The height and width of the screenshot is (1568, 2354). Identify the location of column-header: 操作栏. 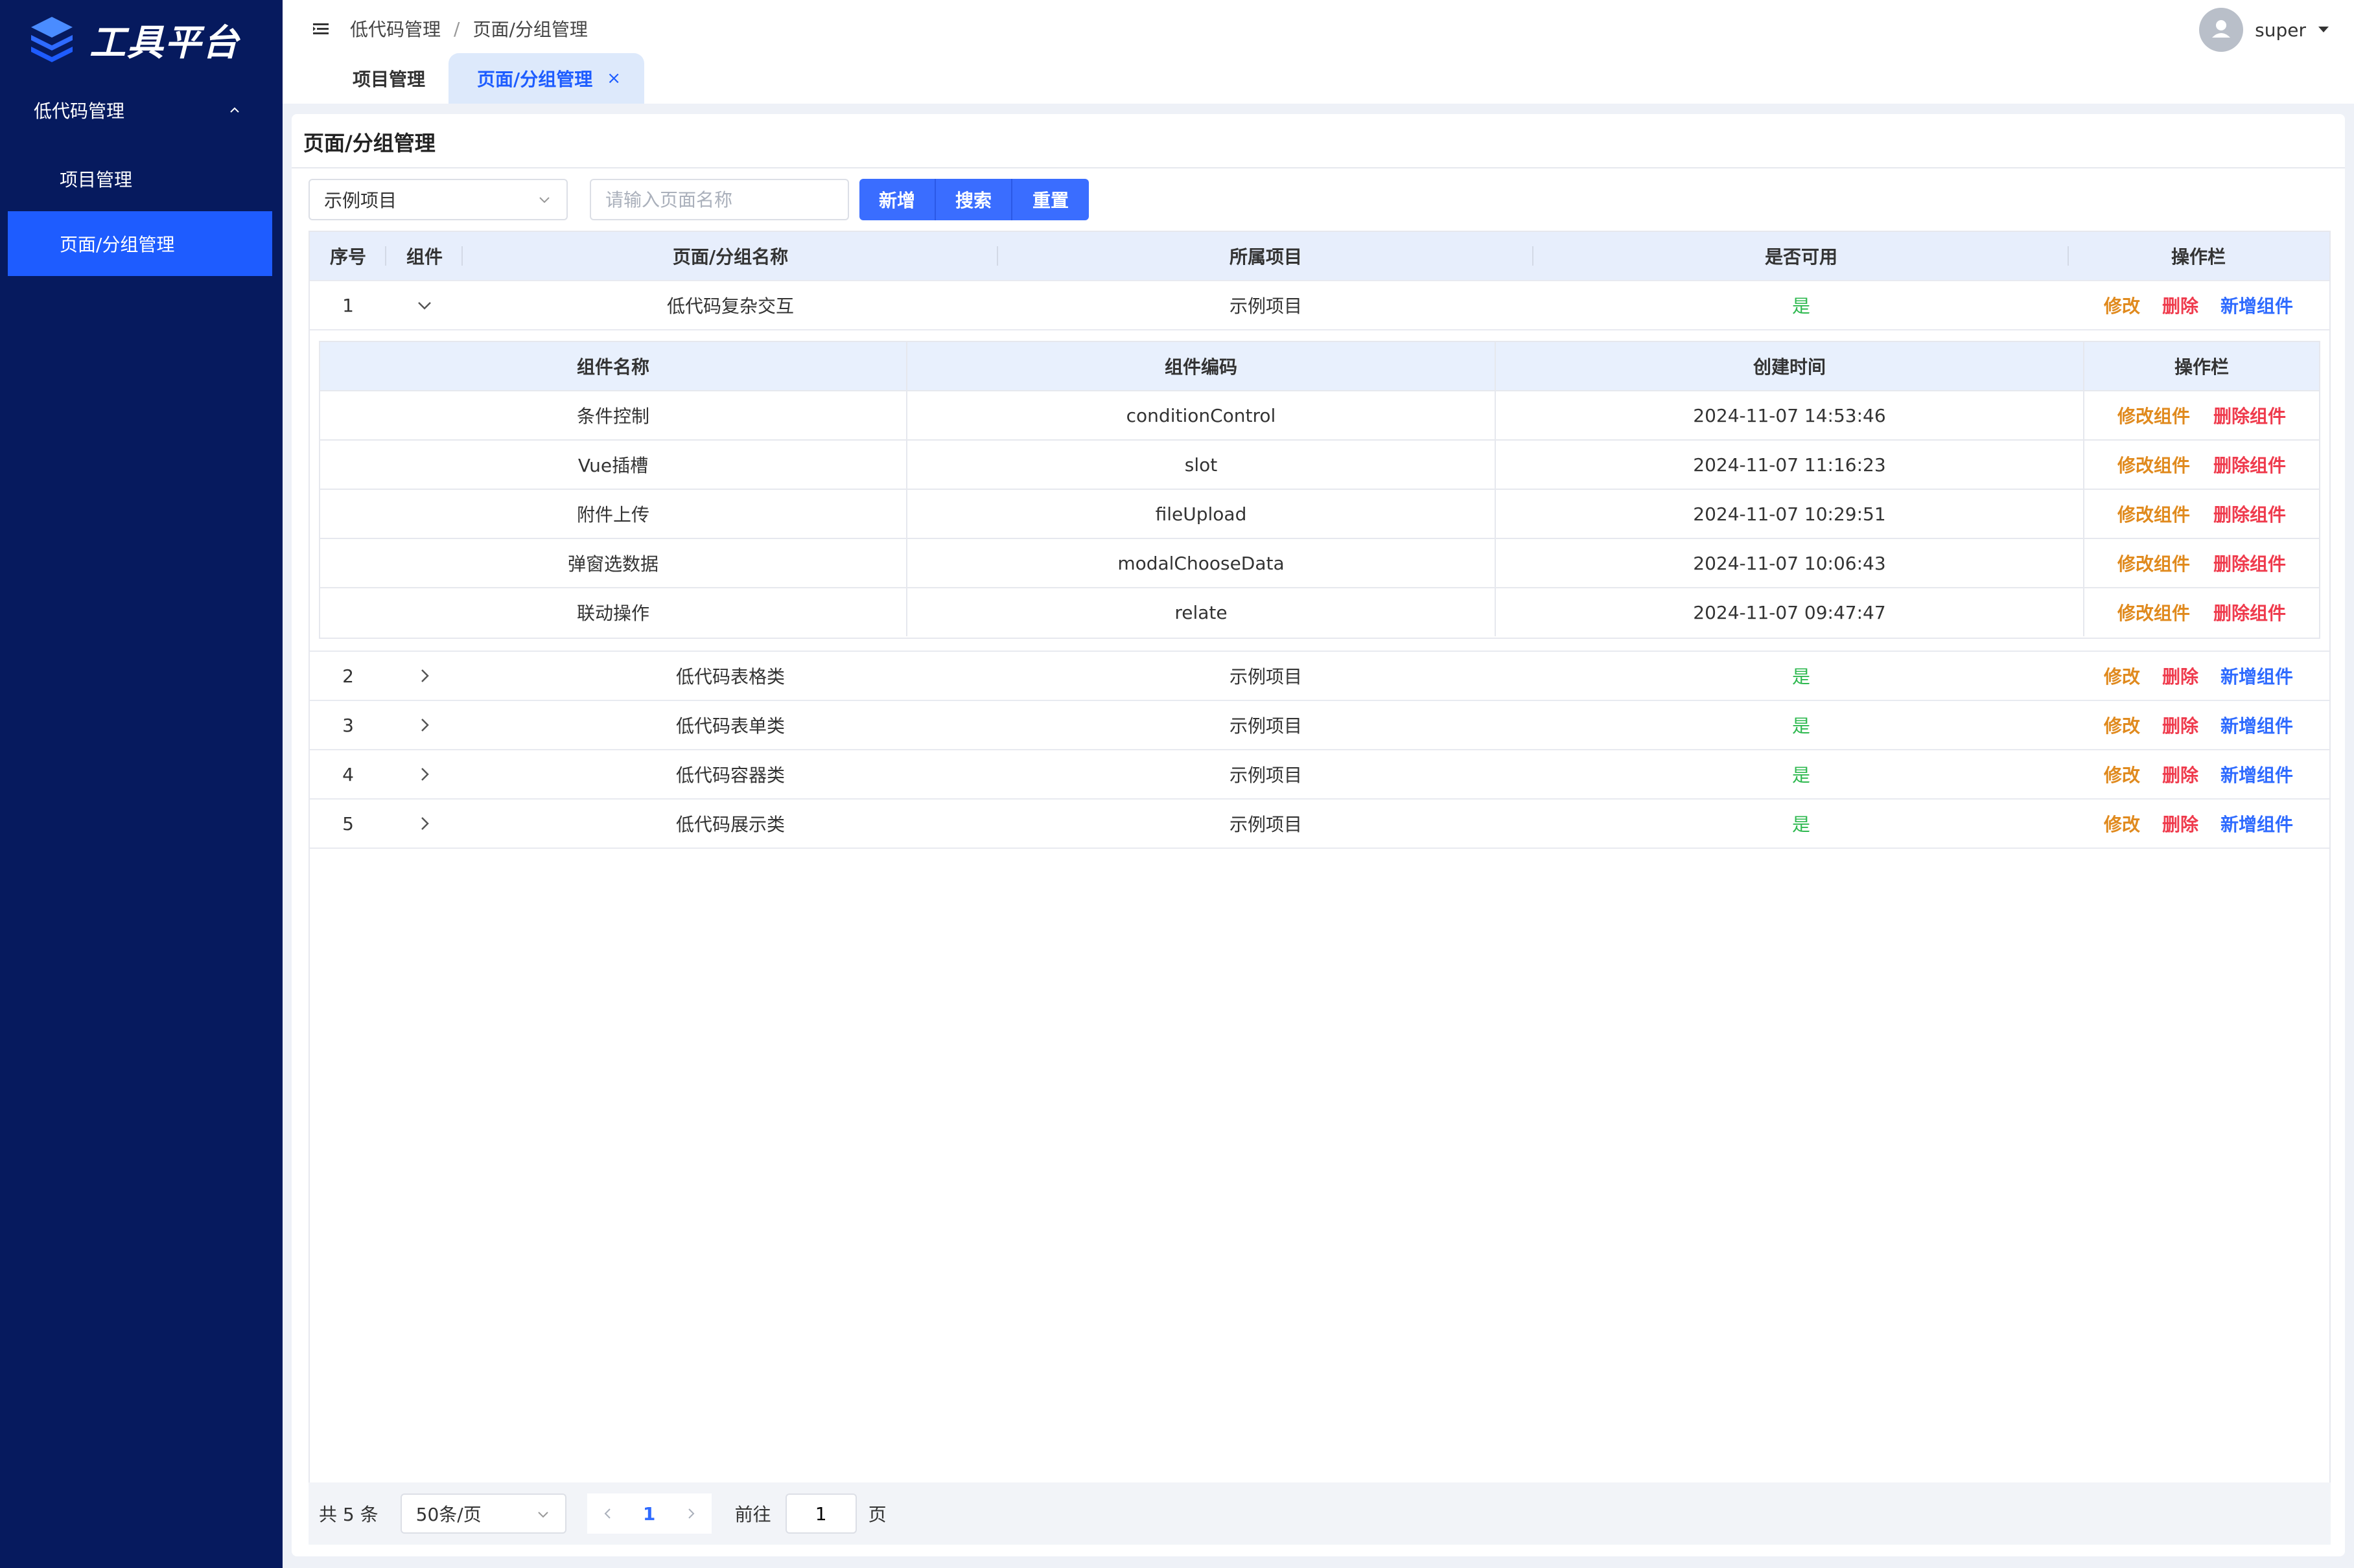
(2198, 257).